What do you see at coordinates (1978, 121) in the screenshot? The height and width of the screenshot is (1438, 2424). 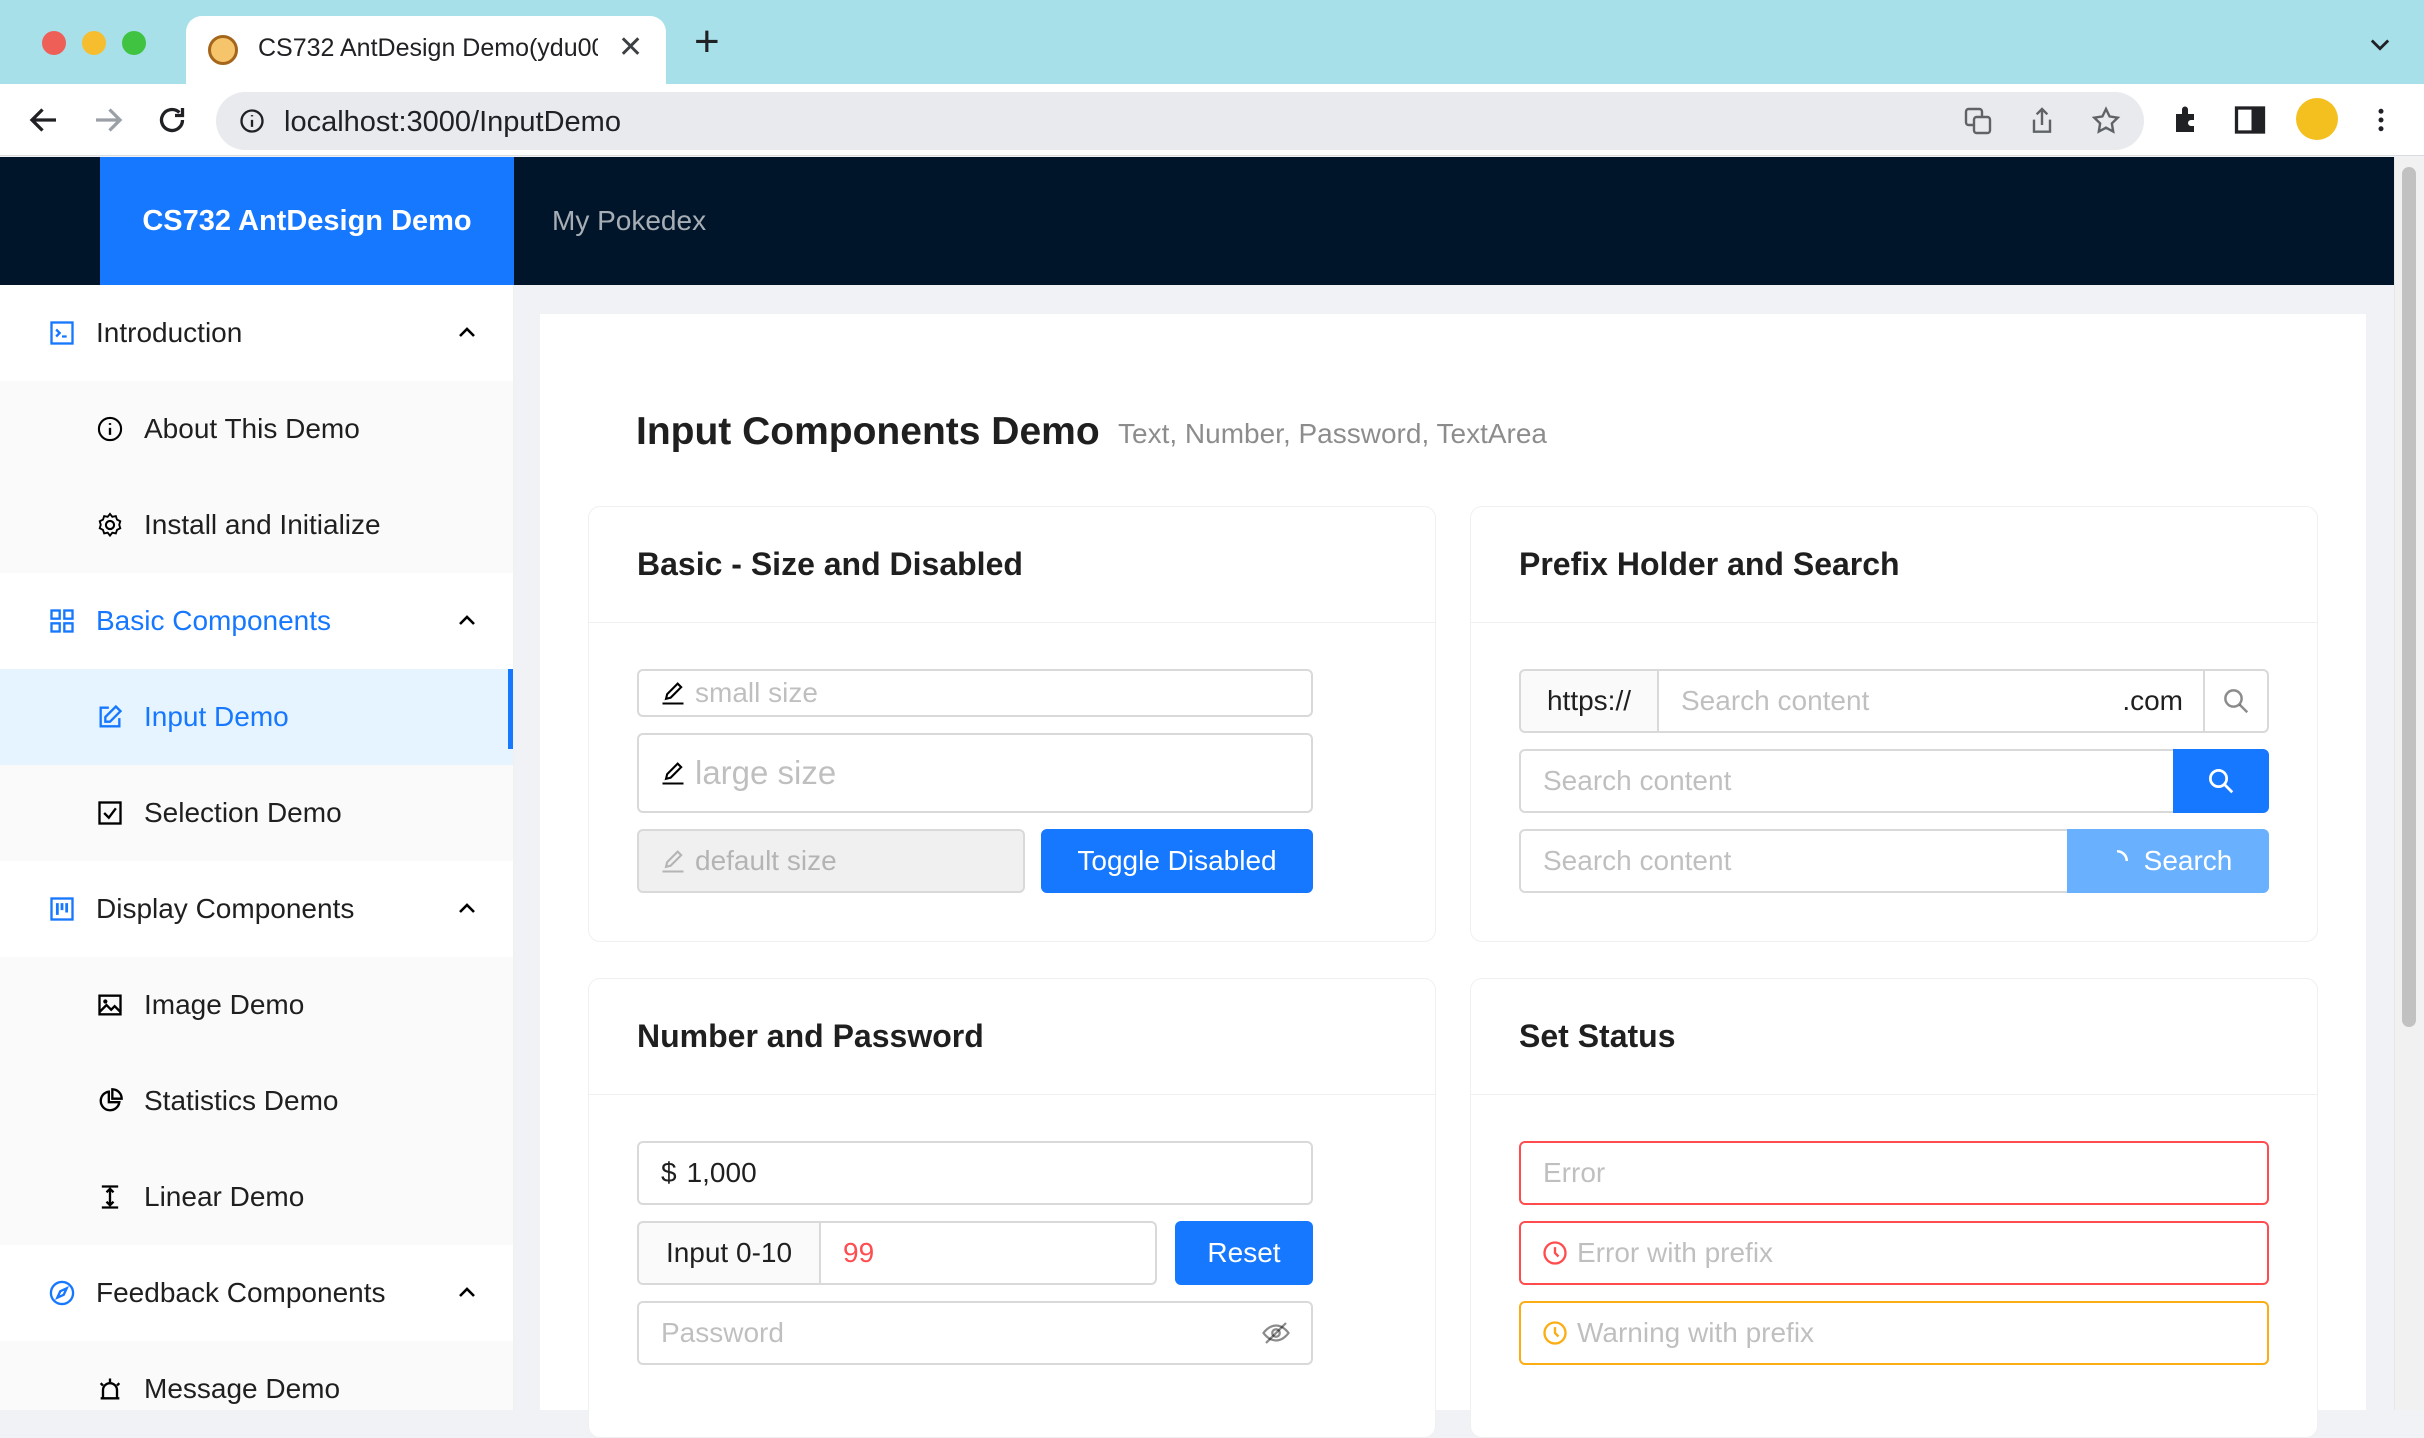 I see `translate-icon` at bounding box center [1978, 121].